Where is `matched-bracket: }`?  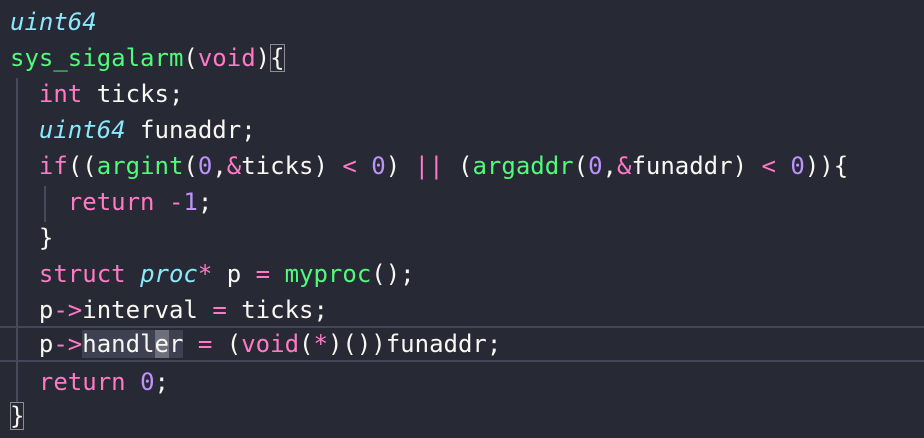
matched-bracket: } is located at coordinates (17, 416).